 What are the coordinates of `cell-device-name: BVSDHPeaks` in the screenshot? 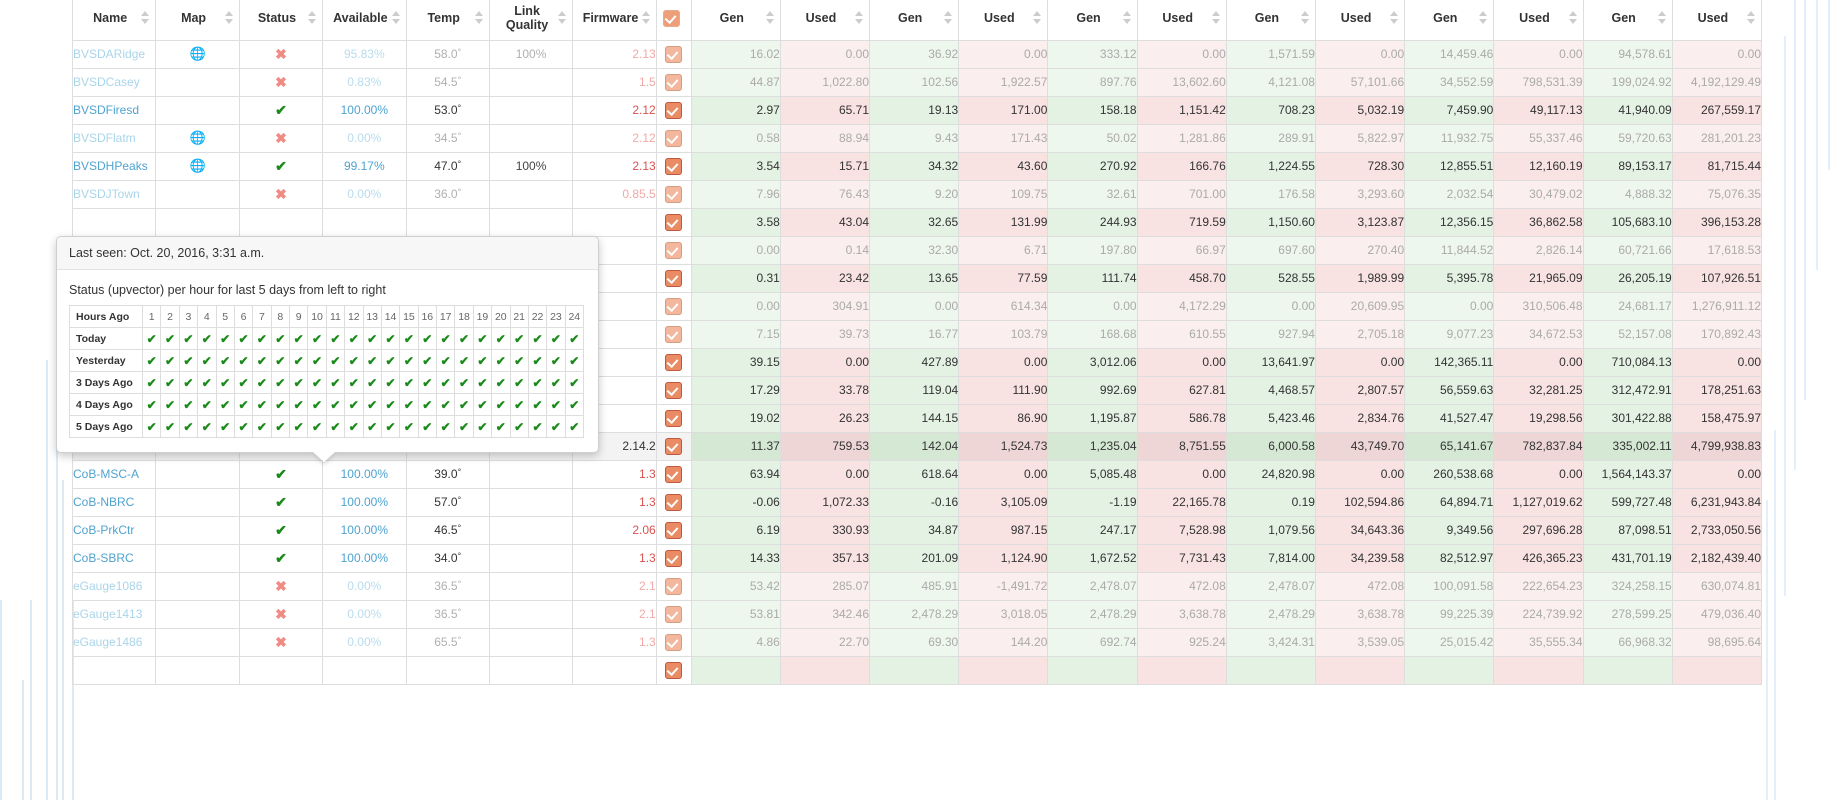 It's located at (114, 166).